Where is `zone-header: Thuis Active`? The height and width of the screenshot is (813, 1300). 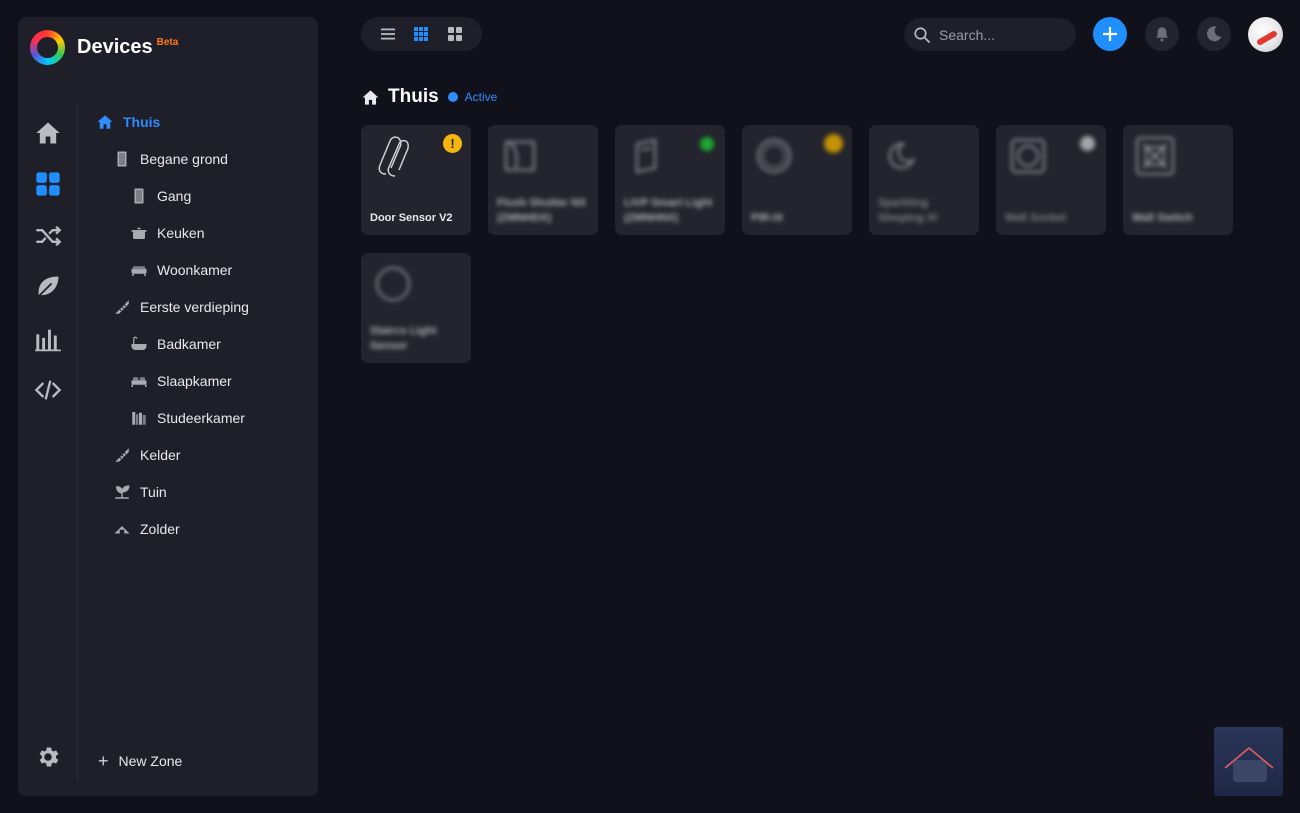 zone-header: Thuis Active is located at coordinates (429, 97).